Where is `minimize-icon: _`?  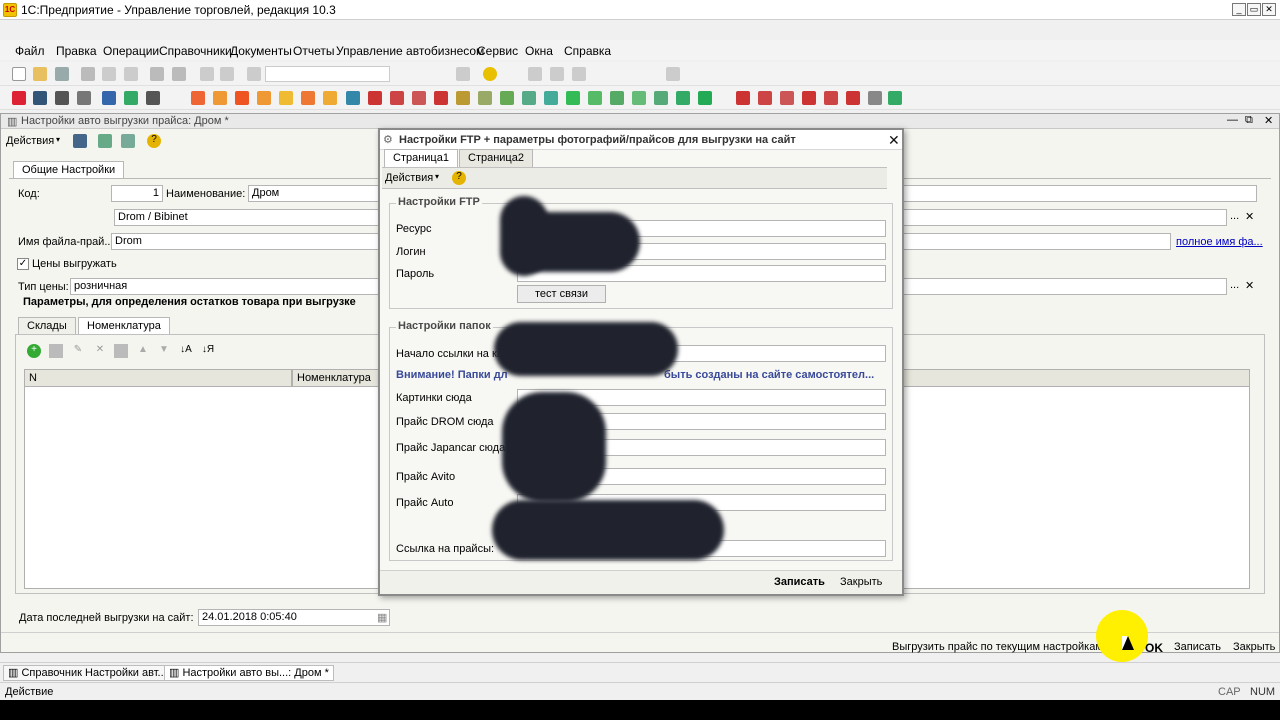 minimize-icon: _ is located at coordinates (1239, 9).